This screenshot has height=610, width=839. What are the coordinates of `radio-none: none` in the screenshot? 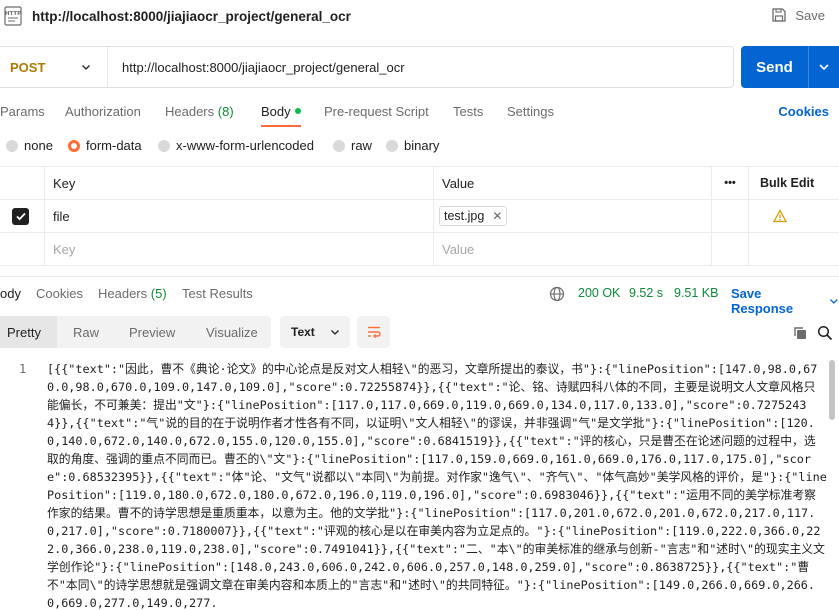 It's located at (29, 145).